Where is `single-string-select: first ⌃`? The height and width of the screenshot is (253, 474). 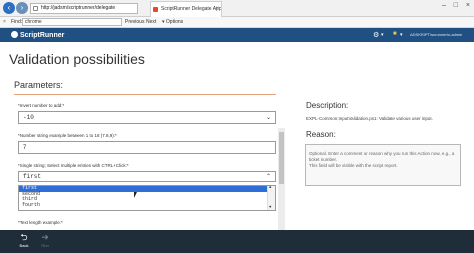 single-string-select: first ⌃ is located at coordinates (147, 176).